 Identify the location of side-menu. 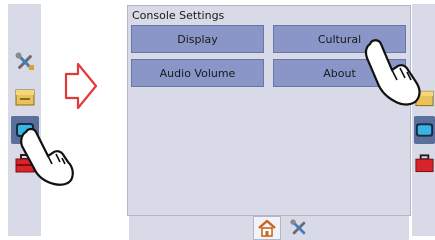
(24, 120).